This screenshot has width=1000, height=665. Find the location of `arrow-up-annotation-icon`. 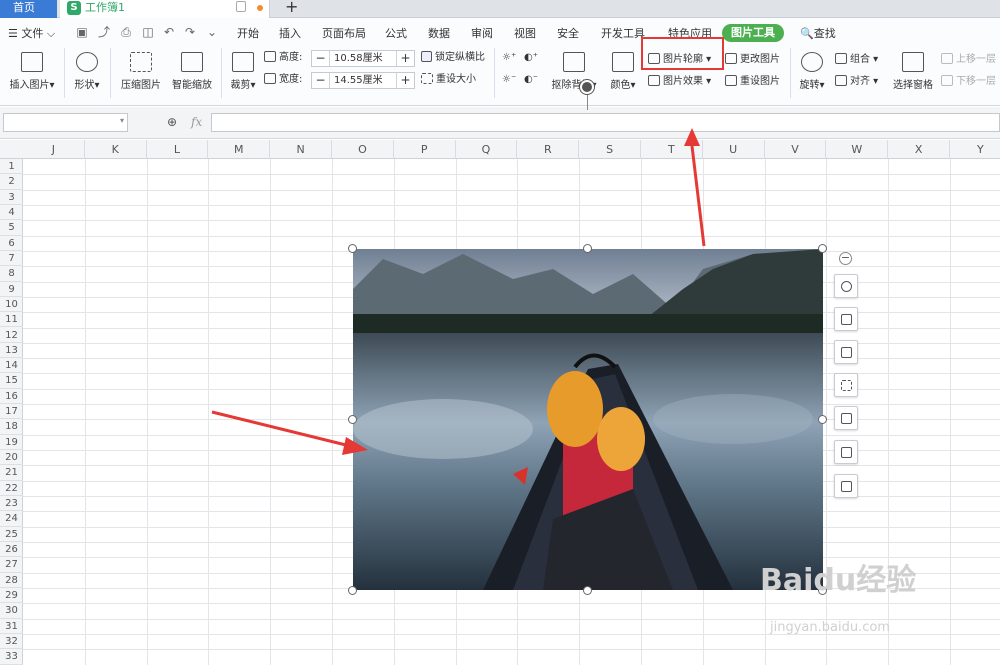

arrow-up-annotation-icon is located at coordinates (695, 187).